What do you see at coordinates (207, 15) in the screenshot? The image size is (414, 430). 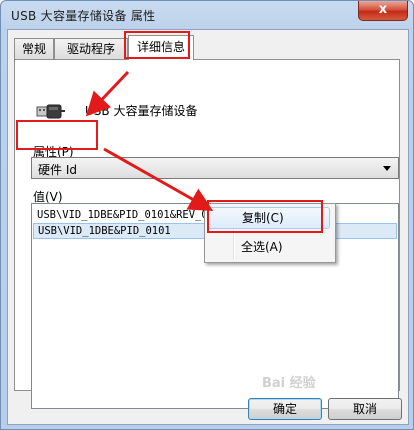 I see `title-bar: USB 大容量存储设备 属性 x` at bounding box center [207, 15].